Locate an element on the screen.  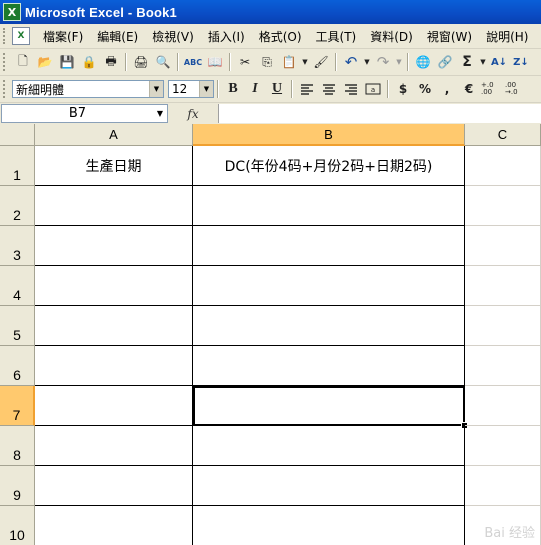
cell-a3 is located at coordinates (114, 246).